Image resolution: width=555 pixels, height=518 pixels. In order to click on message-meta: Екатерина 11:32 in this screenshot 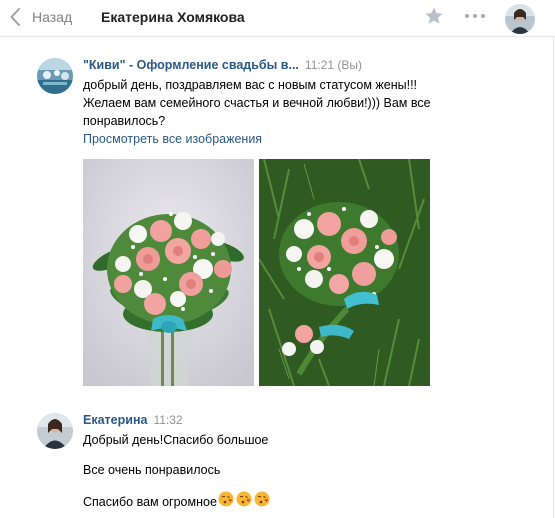, I will do `click(293, 422)`.